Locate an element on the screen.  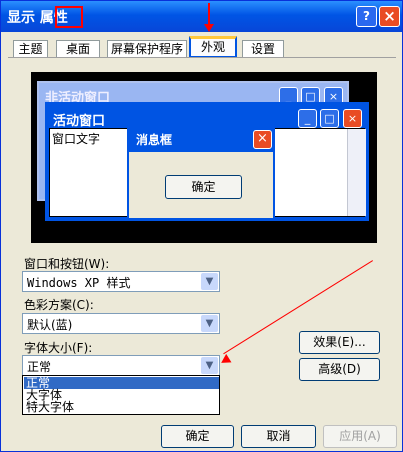
tab-themes: 主题 is located at coordinates (30, 48).